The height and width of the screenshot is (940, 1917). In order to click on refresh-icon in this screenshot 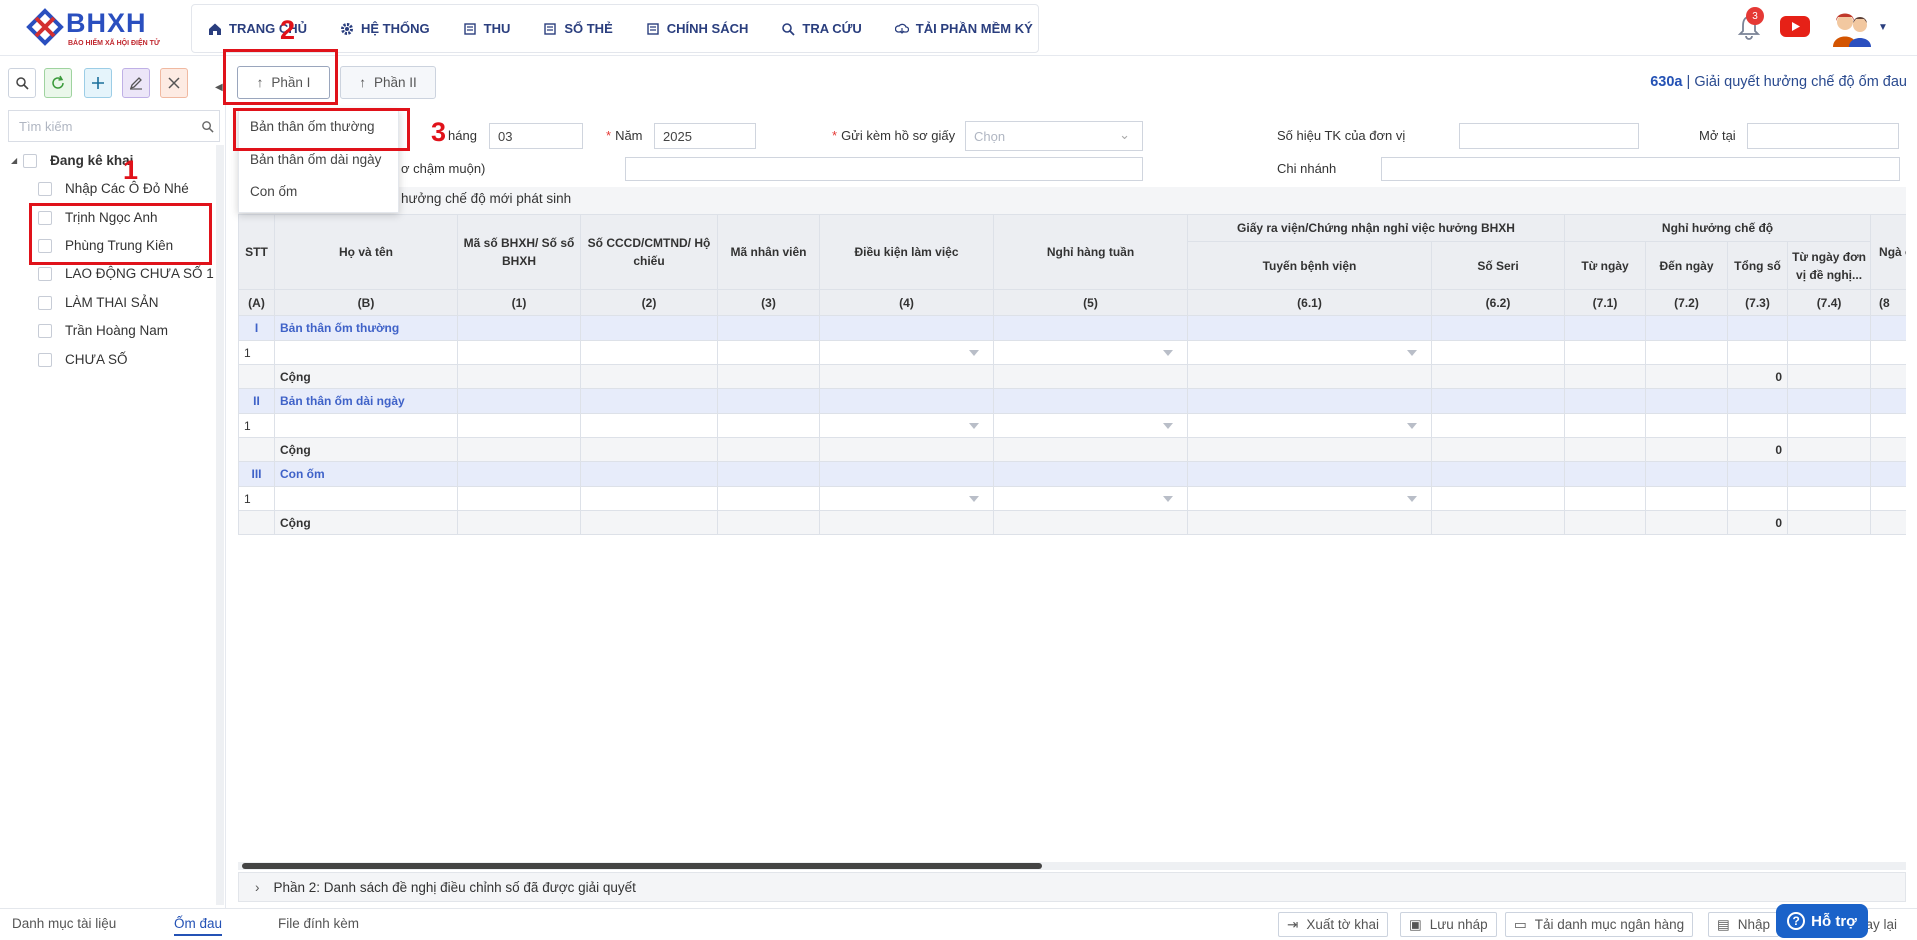, I will do `click(58, 82)`.